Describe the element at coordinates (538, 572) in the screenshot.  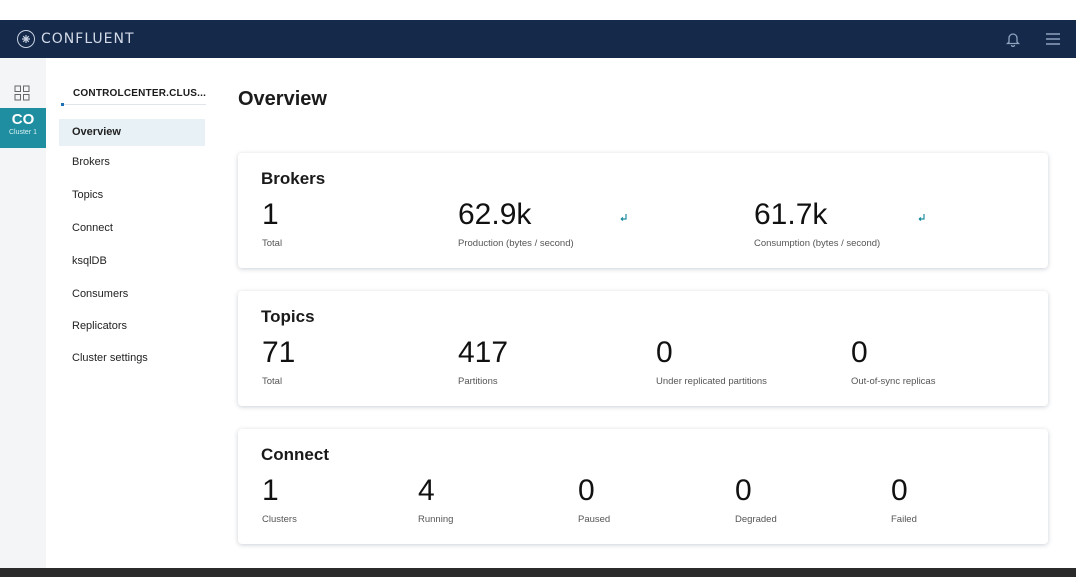
I see `bottom-bar` at that location.